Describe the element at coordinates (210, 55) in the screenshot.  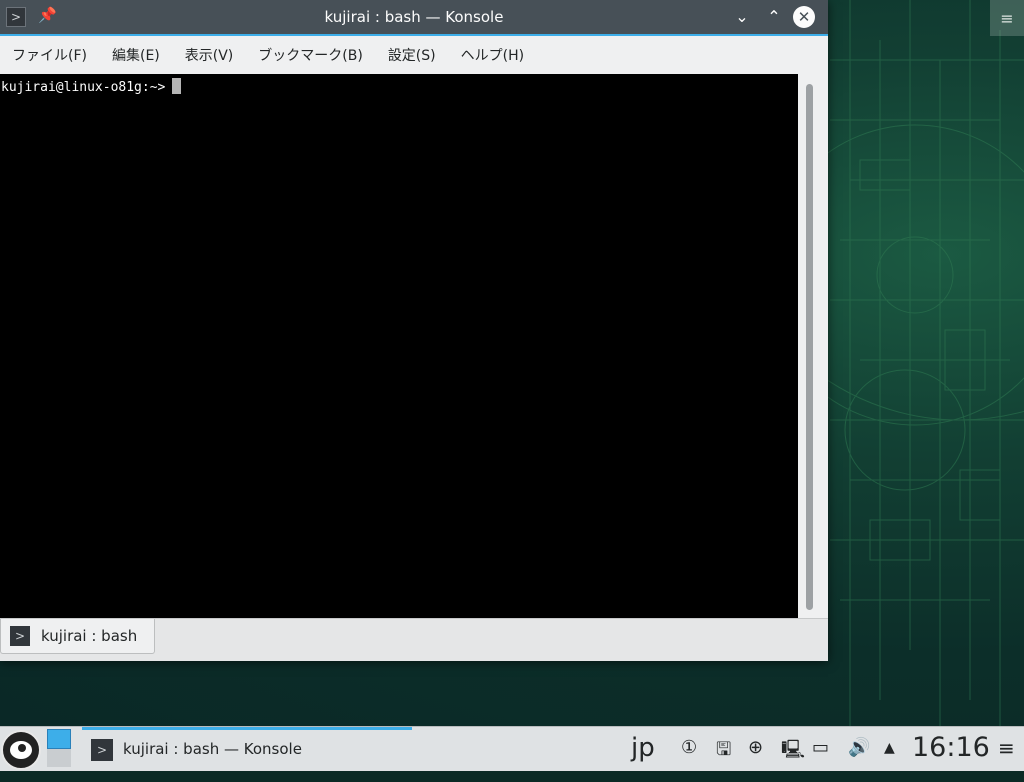
I see `menu-view: 表示(V)` at that location.